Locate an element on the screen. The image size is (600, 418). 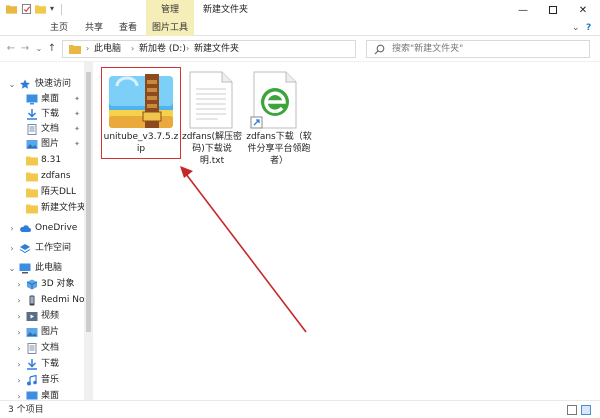
tab-manage: 管理 is located at coordinates (170, 10).